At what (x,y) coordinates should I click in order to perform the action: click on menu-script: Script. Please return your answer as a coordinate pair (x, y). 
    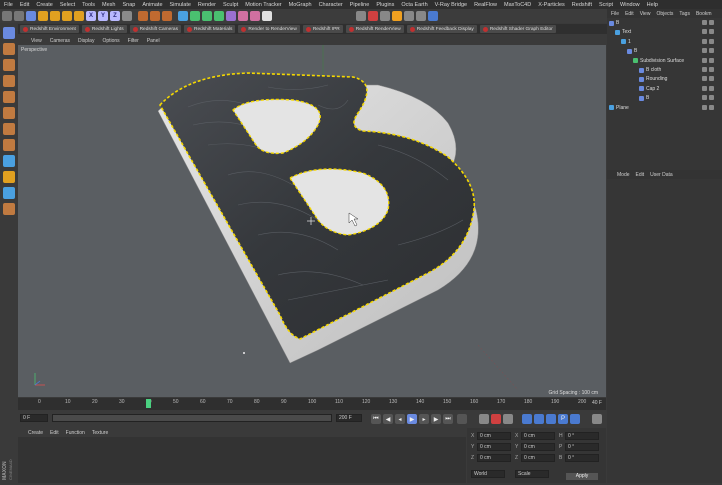
    Looking at the image, I should click on (606, 5).